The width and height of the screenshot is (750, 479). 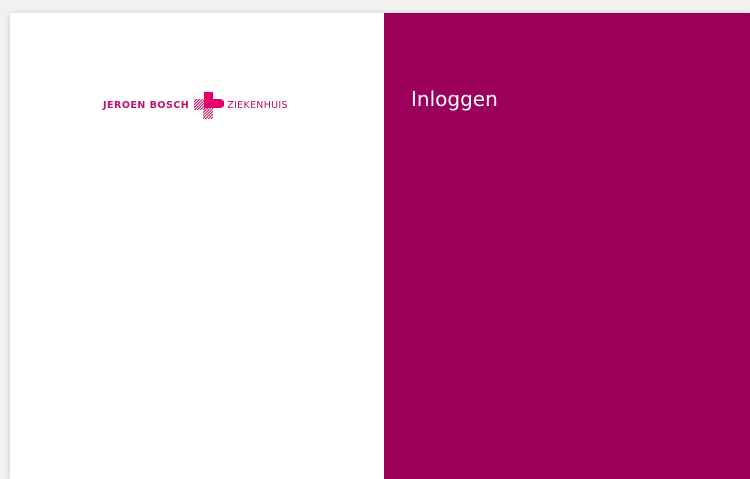 What do you see at coordinates (209, 105) in the screenshot?
I see `cross-heart-logo-icon` at bounding box center [209, 105].